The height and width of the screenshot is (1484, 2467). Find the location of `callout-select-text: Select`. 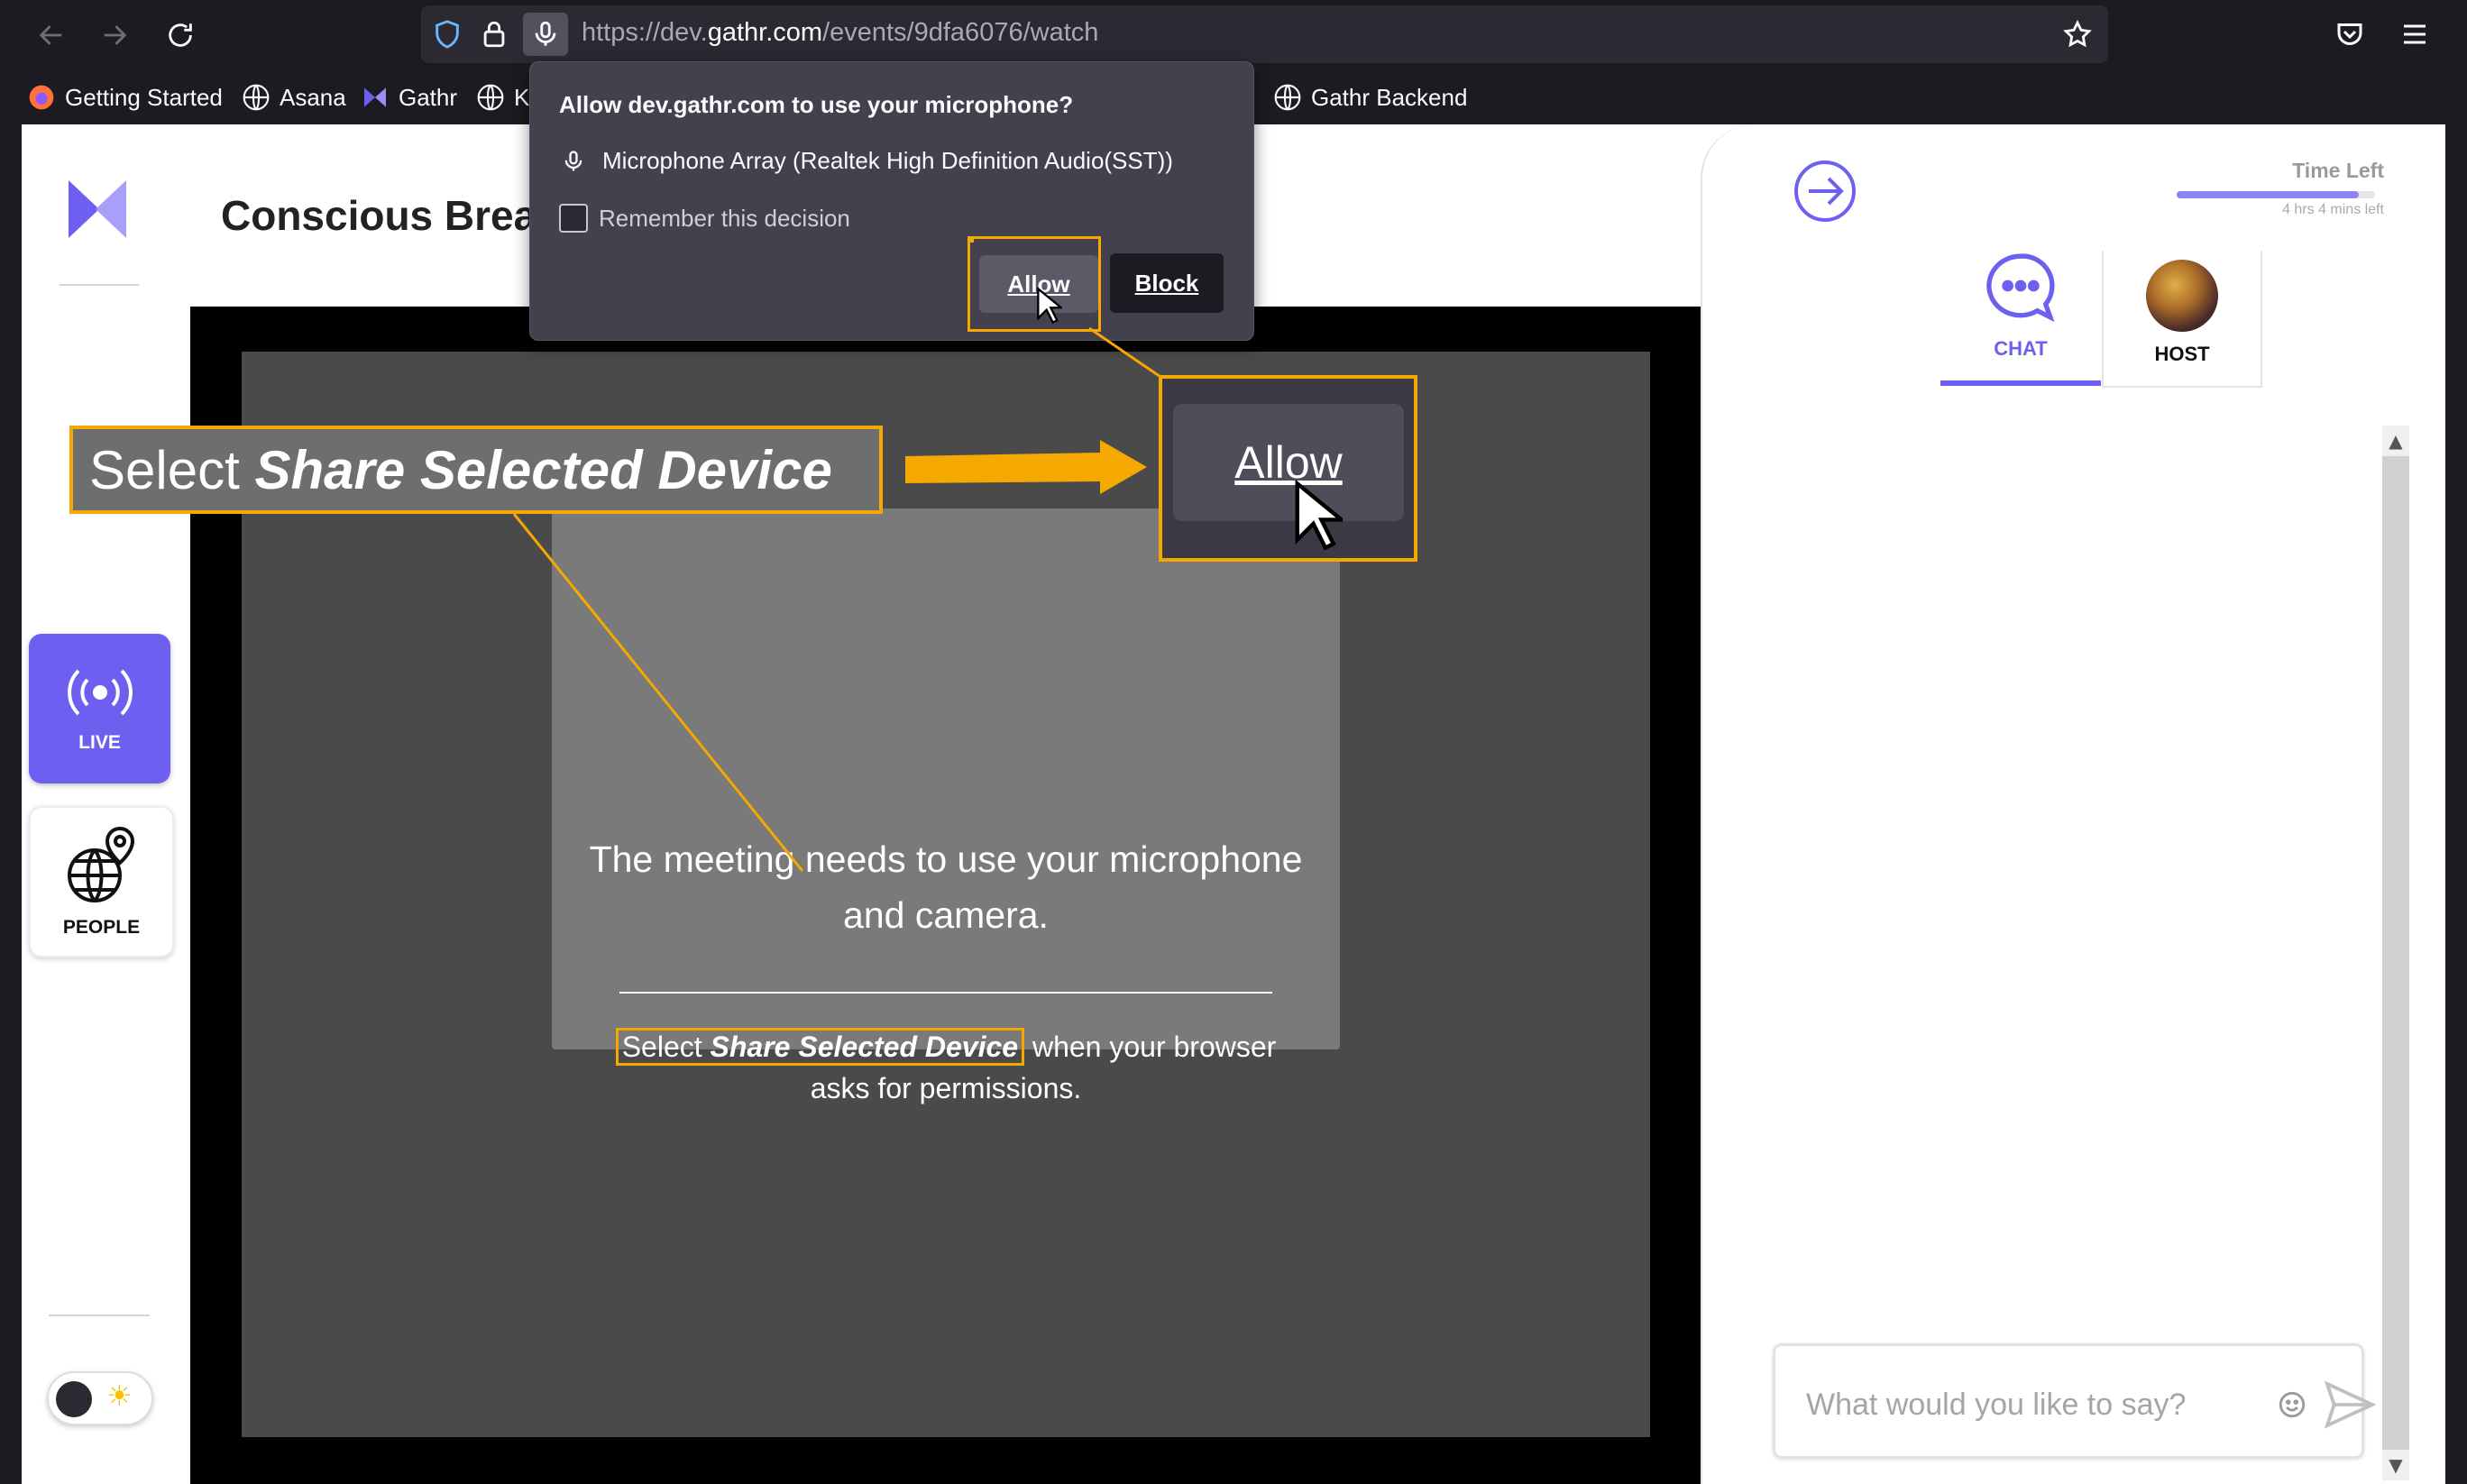

callout-select-text: Select is located at coordinates (164, 469).